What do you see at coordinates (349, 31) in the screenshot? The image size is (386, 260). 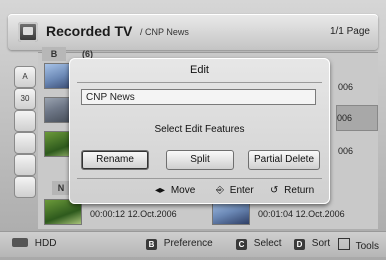 I see `page-indicator: 1/1 Page` at bounding box center [349, 31].